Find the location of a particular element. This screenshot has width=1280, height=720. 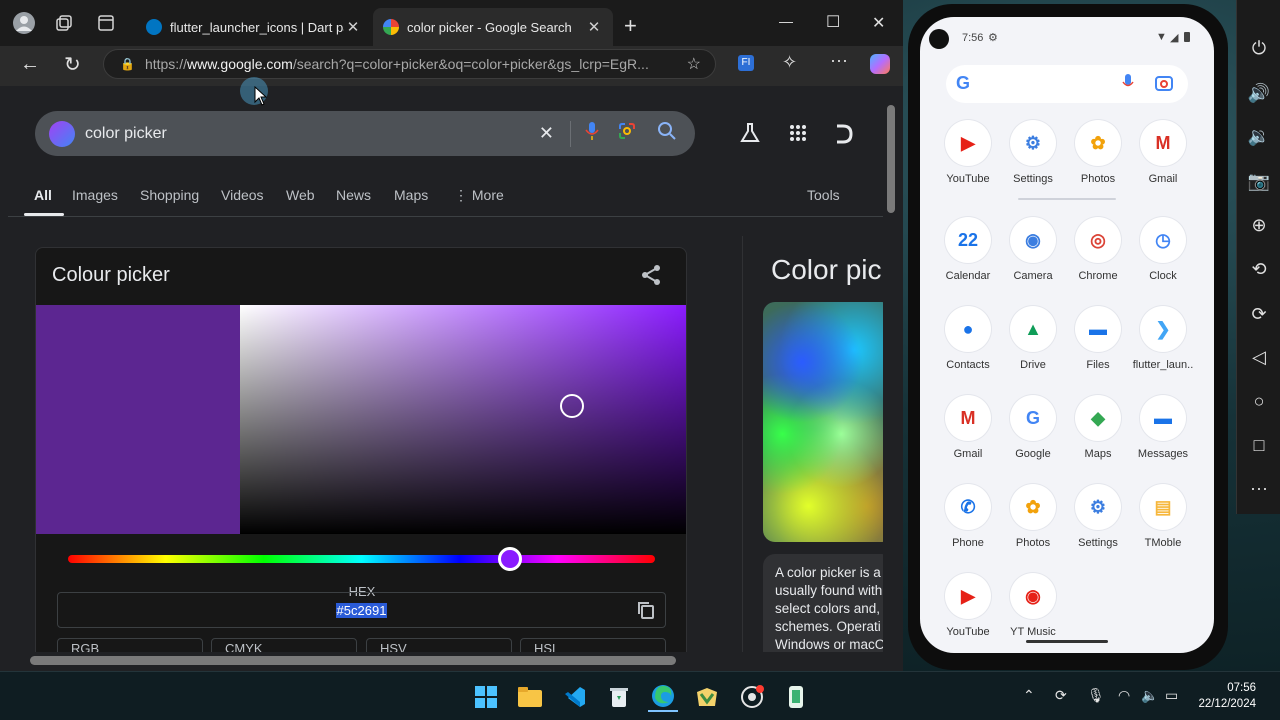

minimize-button: — is located at coordinates (786, 21).